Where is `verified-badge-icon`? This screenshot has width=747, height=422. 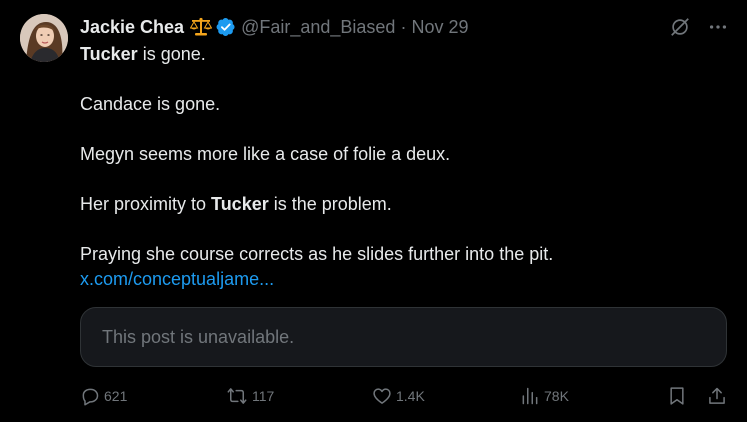
verified-badge-icon is located at coordinates (226, 27).